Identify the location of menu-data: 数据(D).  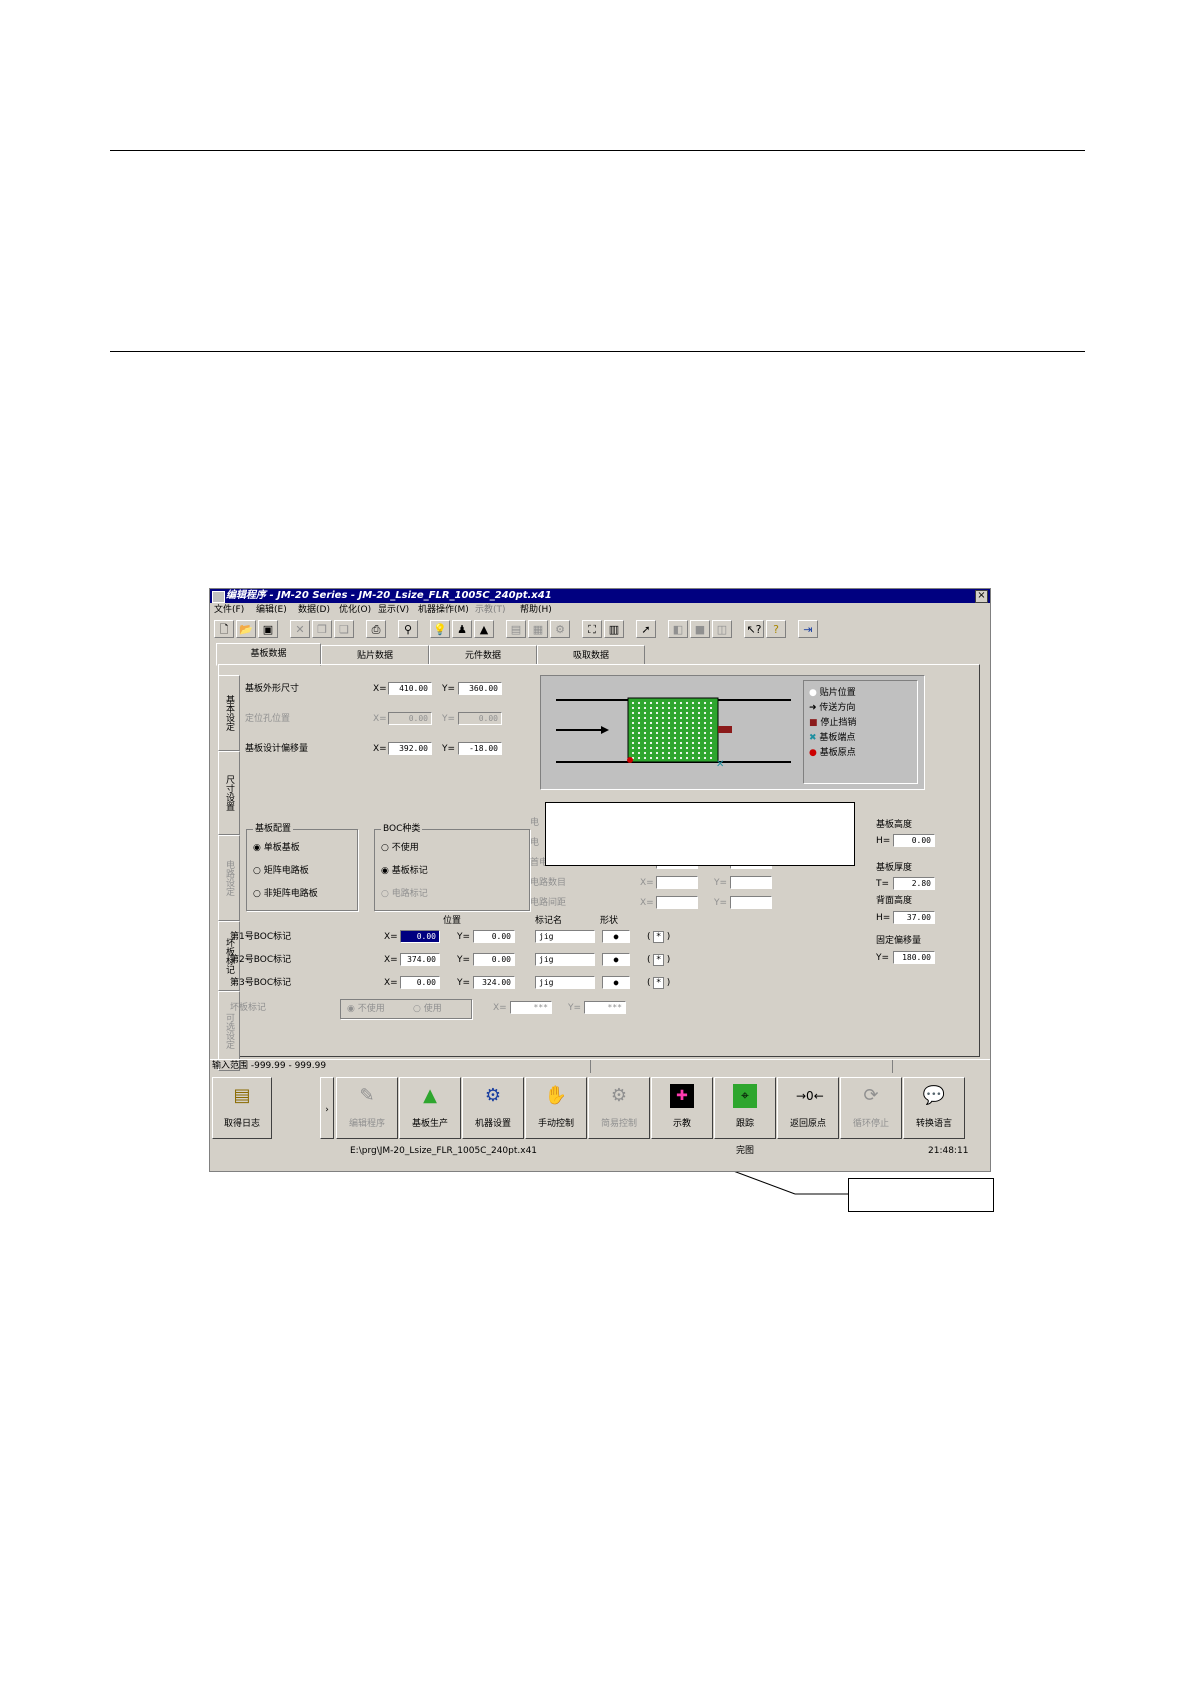
(314, 610).